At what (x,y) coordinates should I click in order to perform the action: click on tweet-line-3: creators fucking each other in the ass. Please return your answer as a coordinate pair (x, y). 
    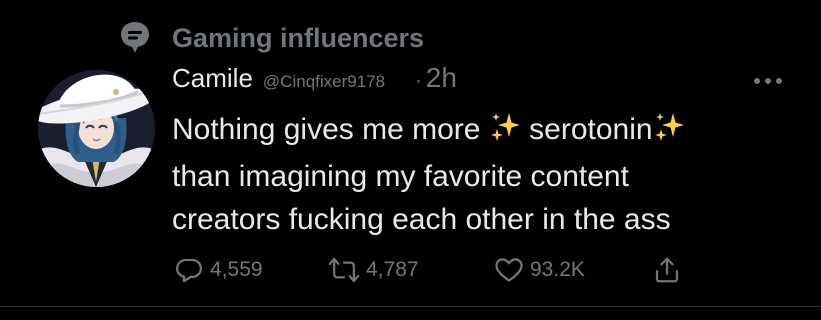
    Looking at the image, I should click on (421, 219).